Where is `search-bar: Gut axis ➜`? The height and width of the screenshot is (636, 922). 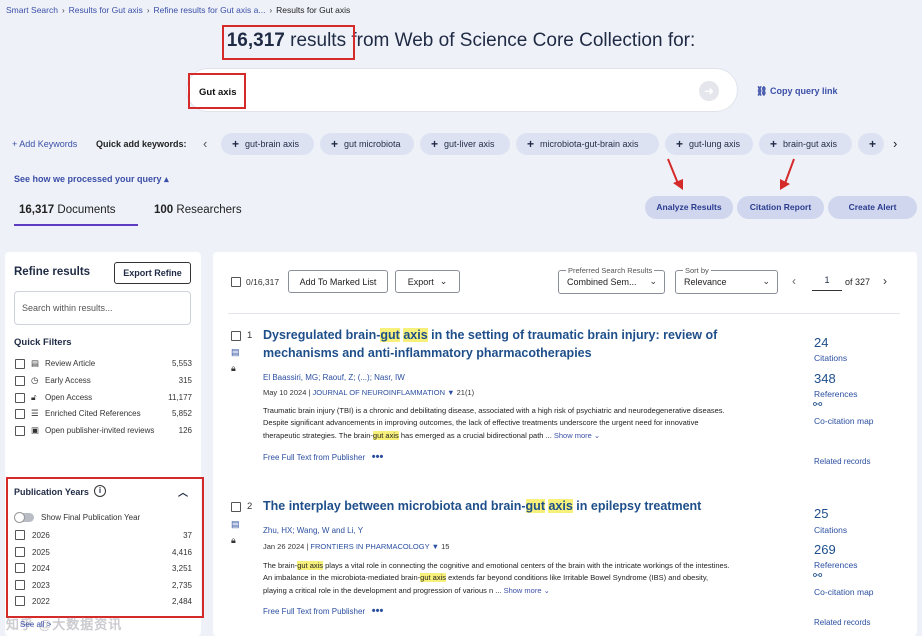
search-bar: Gut axis ➜ is located at coordinates (462, 90).